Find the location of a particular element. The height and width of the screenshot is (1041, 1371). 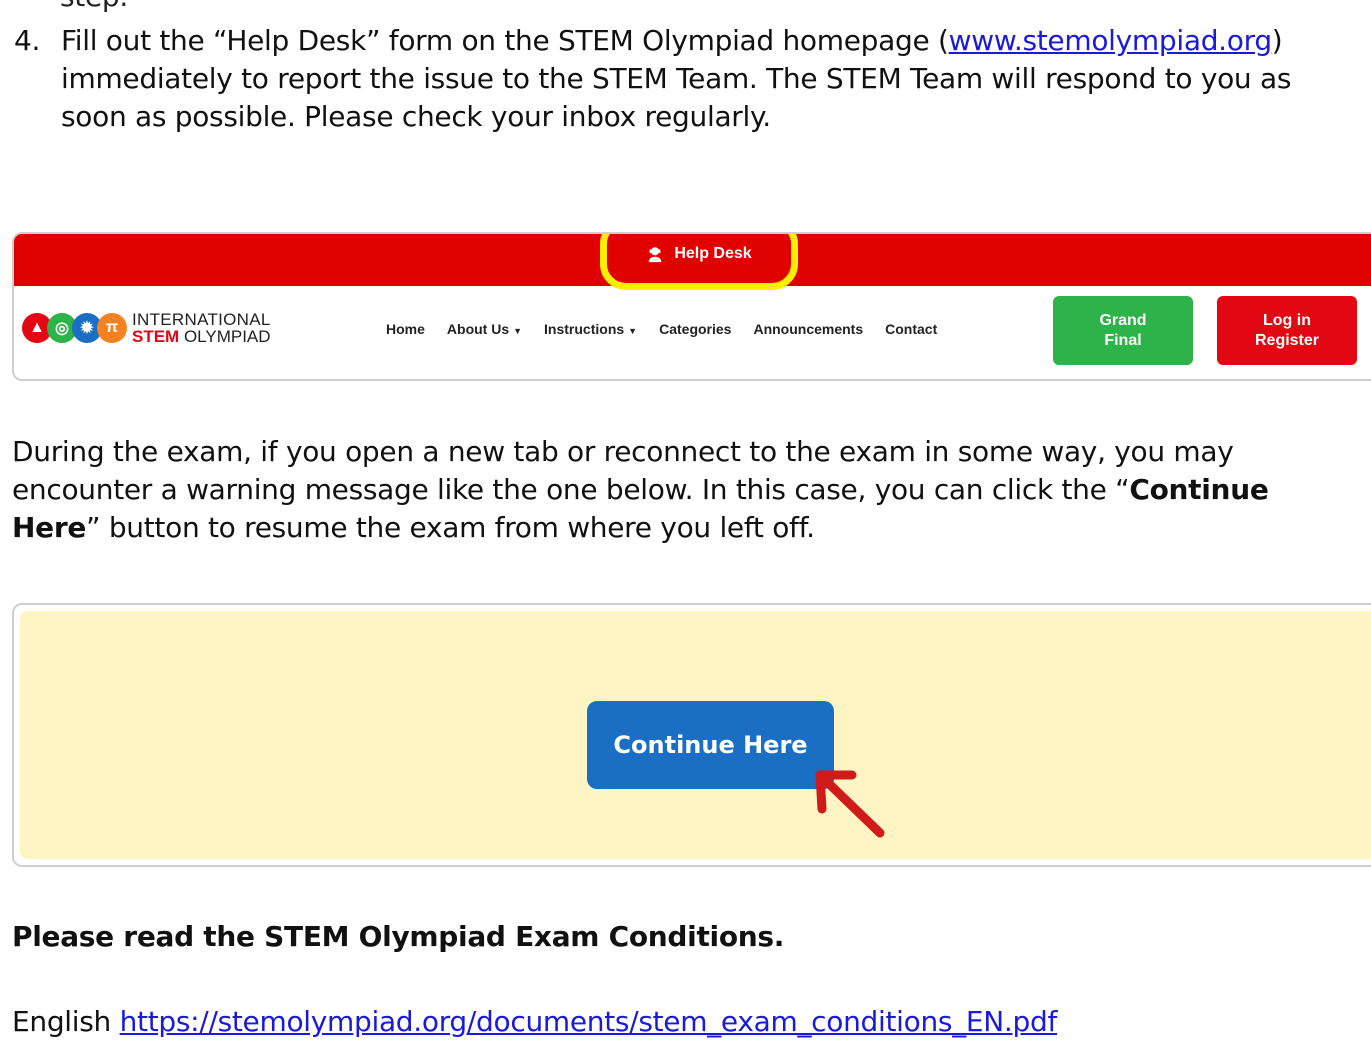

grand-final-button: Grand Final is located at coordinates (1123, 330).